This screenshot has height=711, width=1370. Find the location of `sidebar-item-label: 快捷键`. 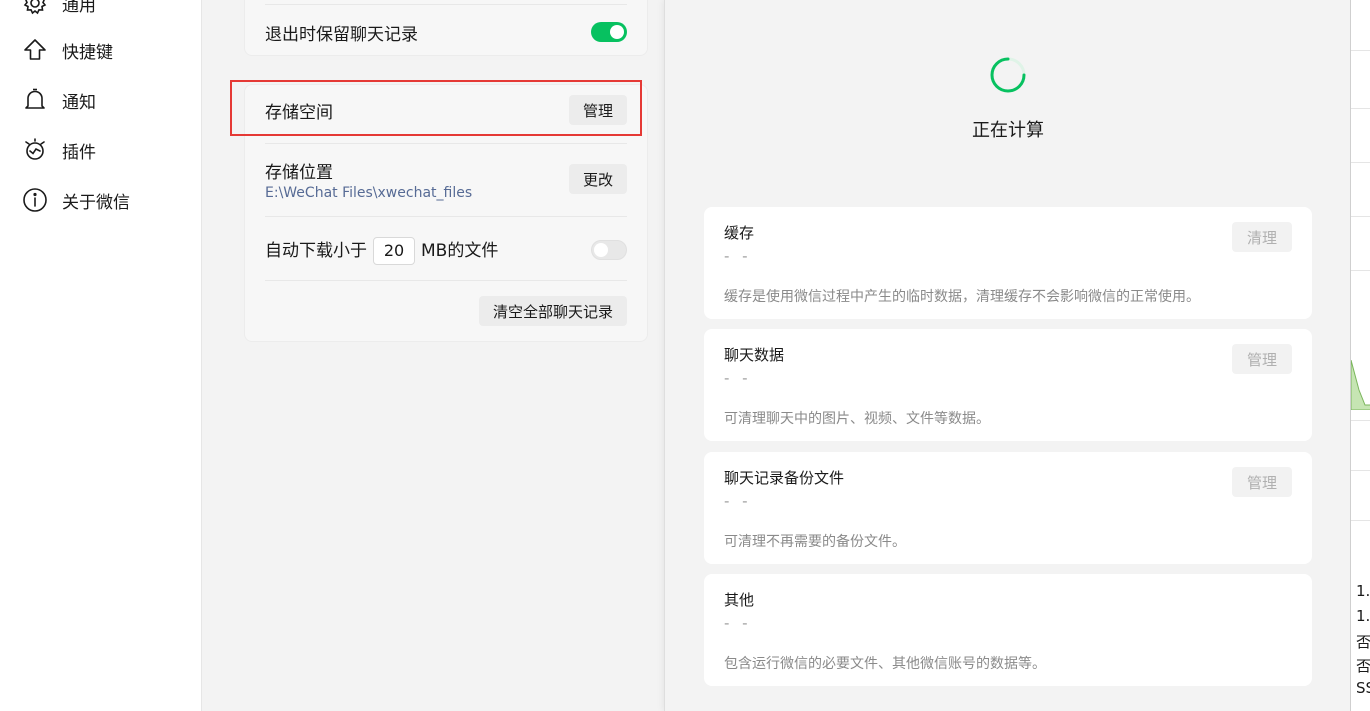

sidebar-item-label: 快捷键 is located at coordinates (87, 52).